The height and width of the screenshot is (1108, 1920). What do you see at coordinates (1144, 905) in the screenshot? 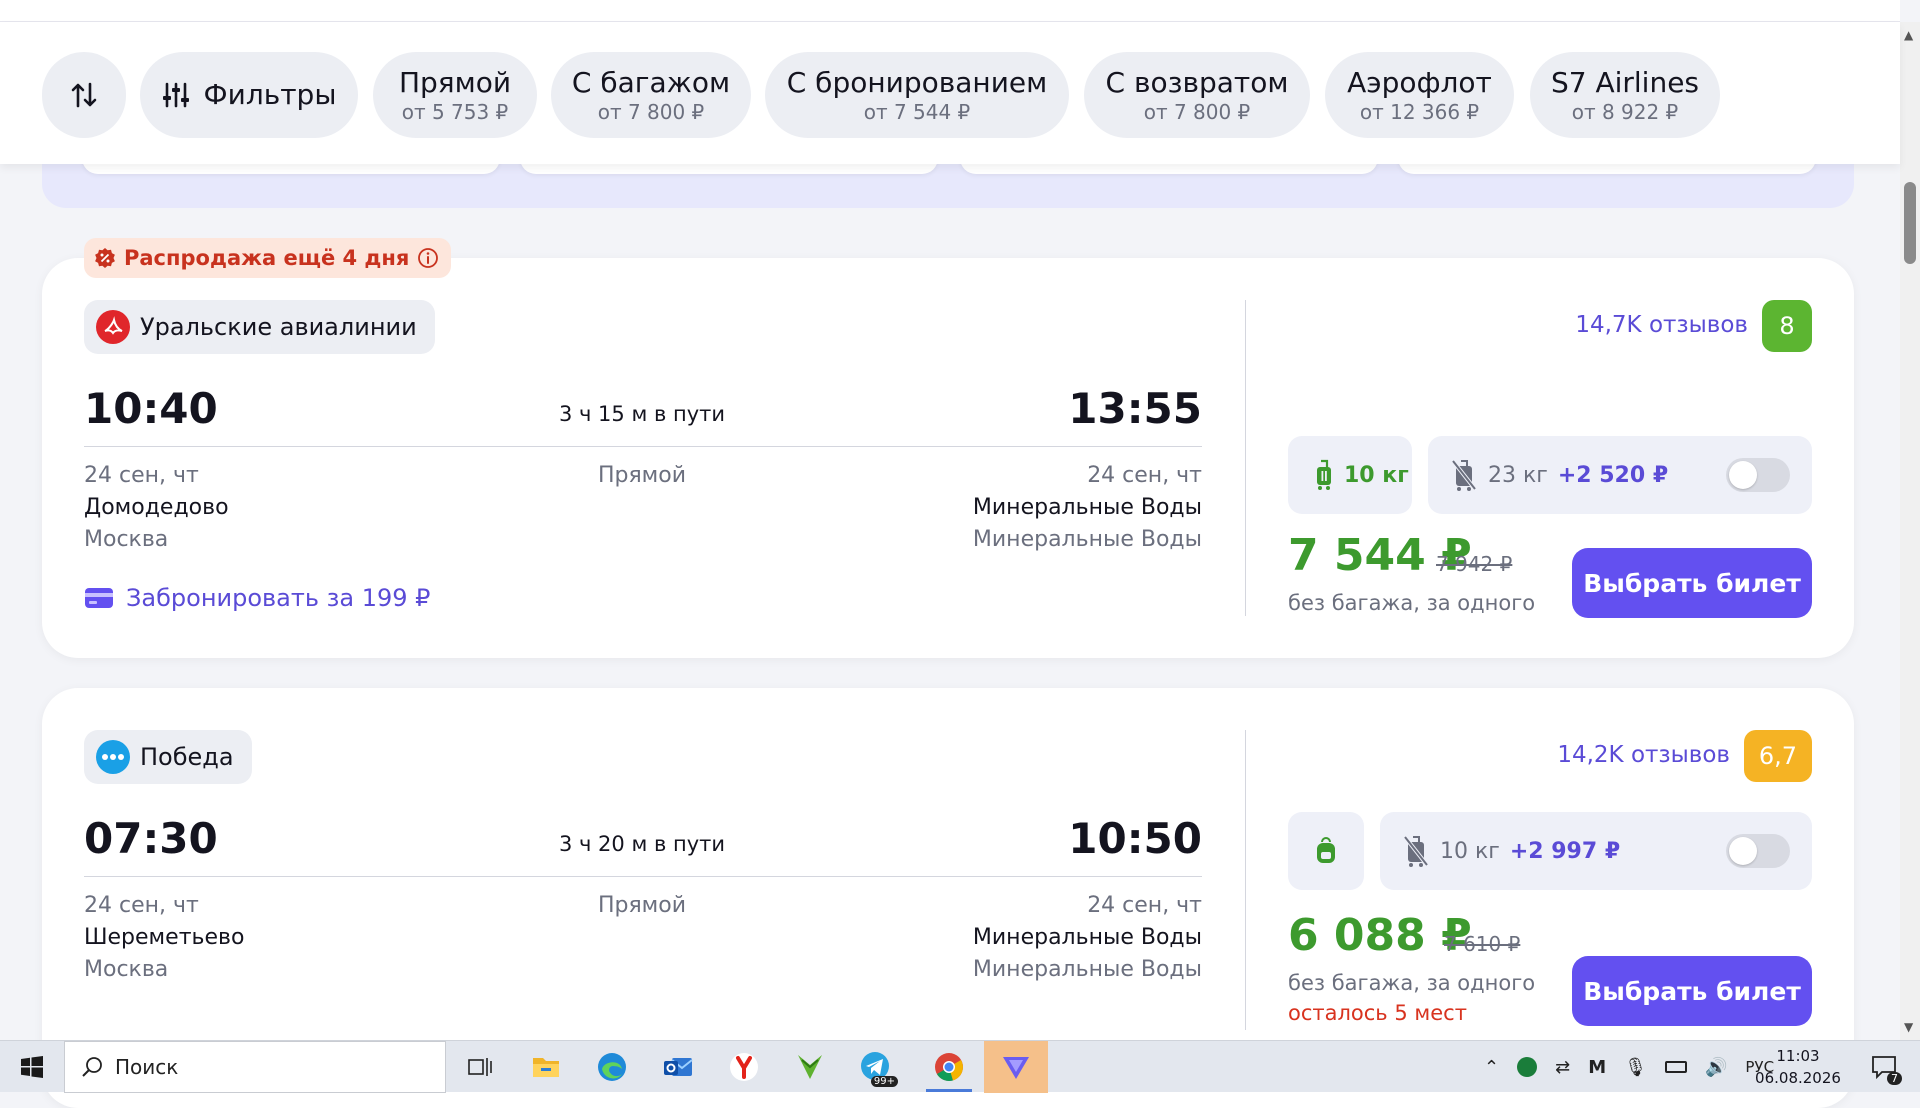
I see `arrival-date: 24 сен, чт` at bounding box center [1144, 905].